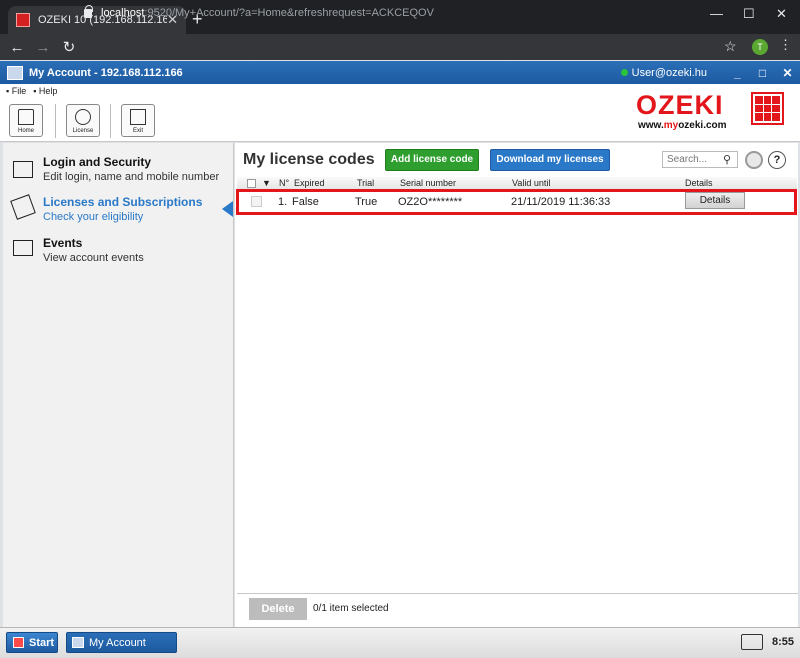  Describe the element at coordinates (624, 72) in the screenshot. I see `online-status-icon` at that location.